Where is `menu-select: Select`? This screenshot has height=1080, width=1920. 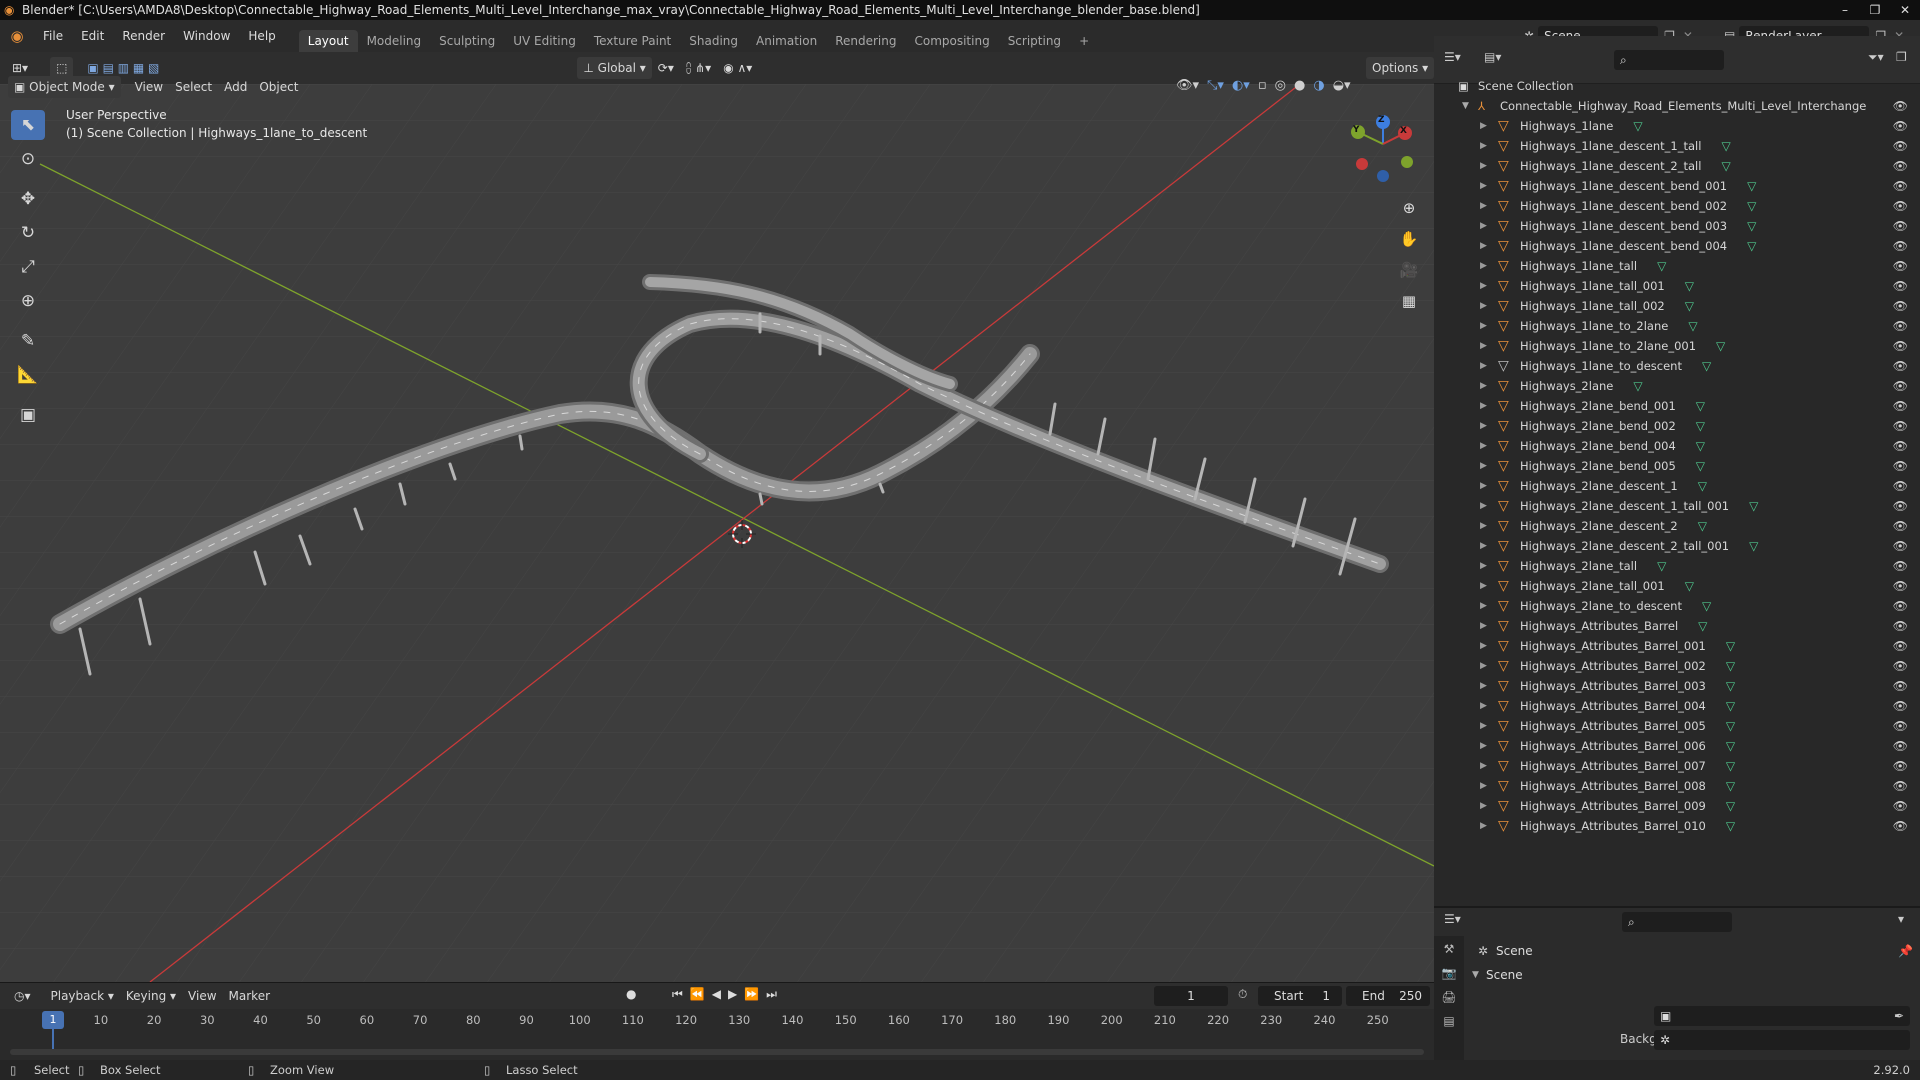
menu-select: Select is located at coordinates (193, 87).